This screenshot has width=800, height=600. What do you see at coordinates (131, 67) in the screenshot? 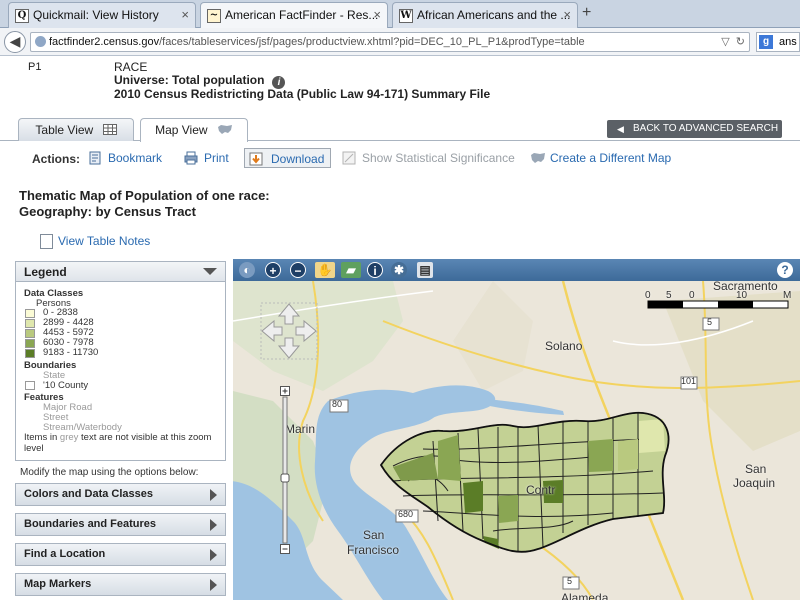
I see `table-title: RACE` at bounding box center [131, 67].